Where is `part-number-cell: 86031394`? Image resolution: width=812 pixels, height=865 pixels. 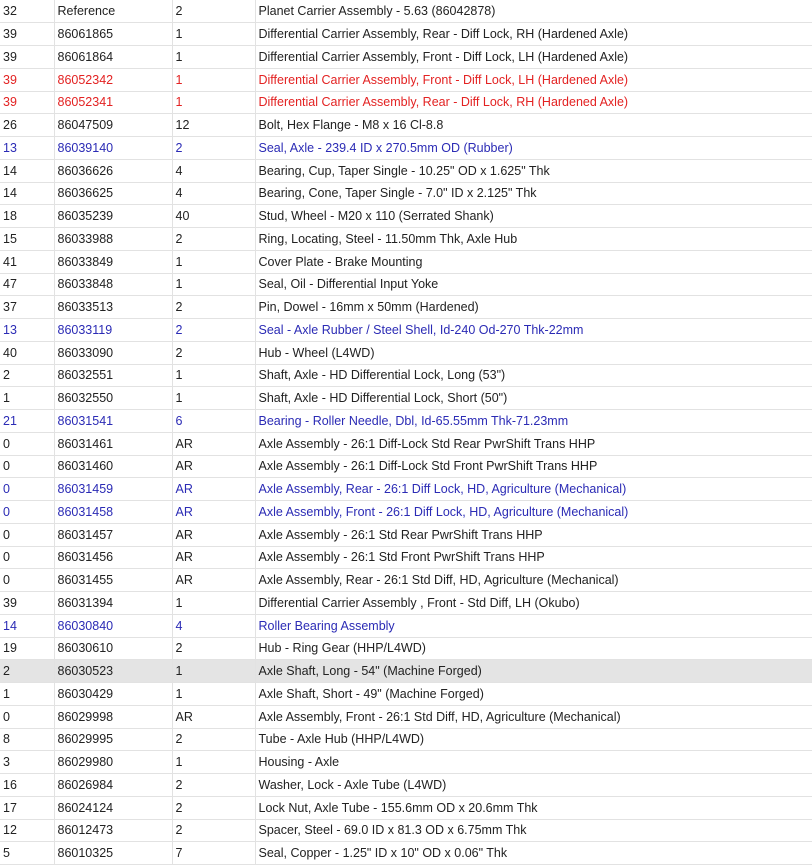
part-number-cell: 86031394 is located at coordinates (113, 603).